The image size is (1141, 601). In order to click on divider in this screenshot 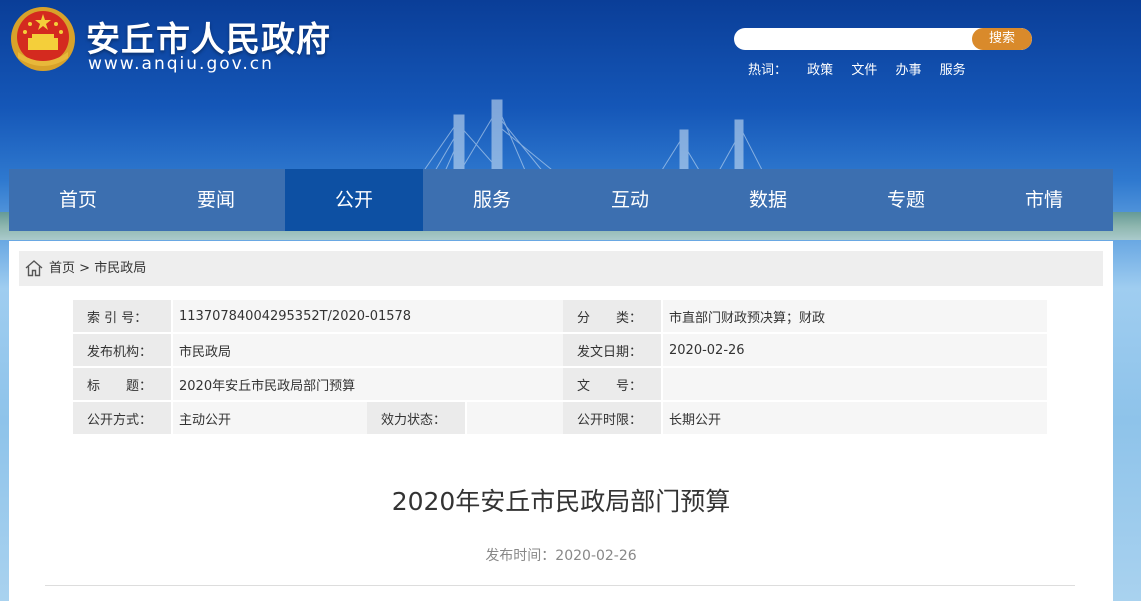, I will do `click(560, 585)`.